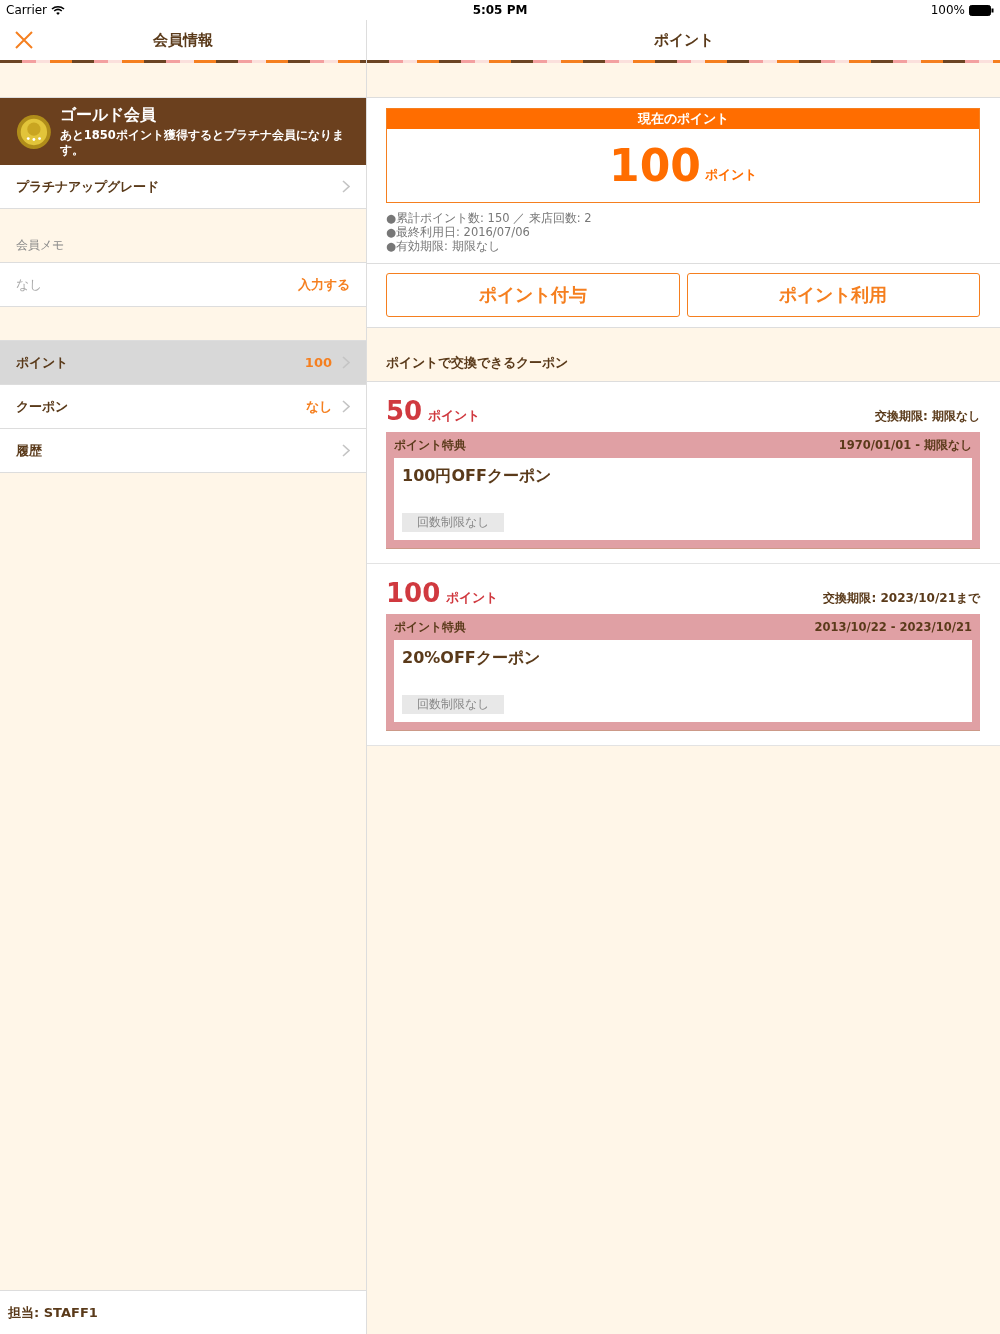 This screenshot has height=1334, width=1000. What do you see at coordinates (927, 416) in the screenshot?
I see `exchange-limit: 交換期限: 期限なし` at bounding box center [927, 416].